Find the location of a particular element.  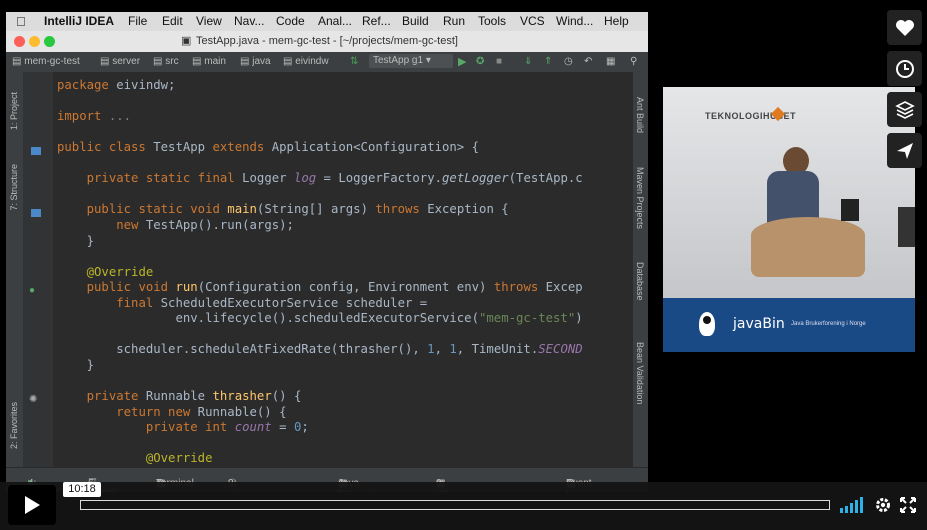

close-window-button is located at coordinates (19, 41).